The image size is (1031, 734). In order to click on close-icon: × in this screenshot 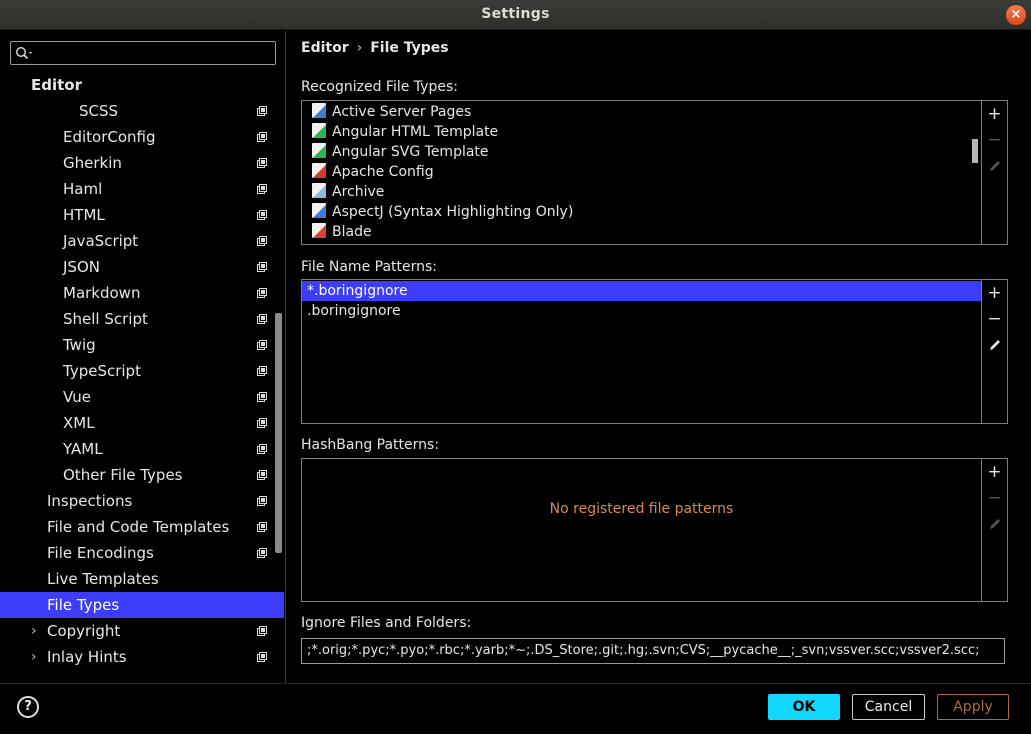, I will do `click(1016, 15)`.